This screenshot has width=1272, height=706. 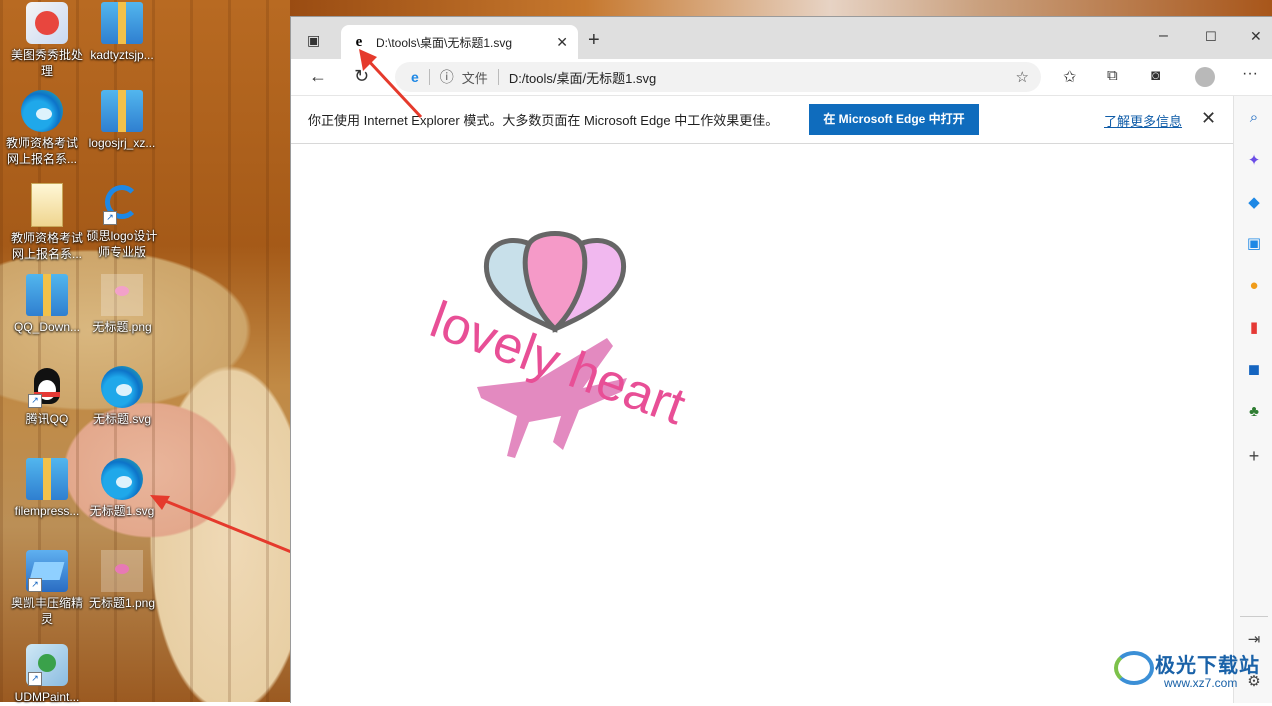 What do you see at coordinates (1254, 412) in the screenshot?
I see `tree-icon: ♣` at bounding box center [1254, 412].